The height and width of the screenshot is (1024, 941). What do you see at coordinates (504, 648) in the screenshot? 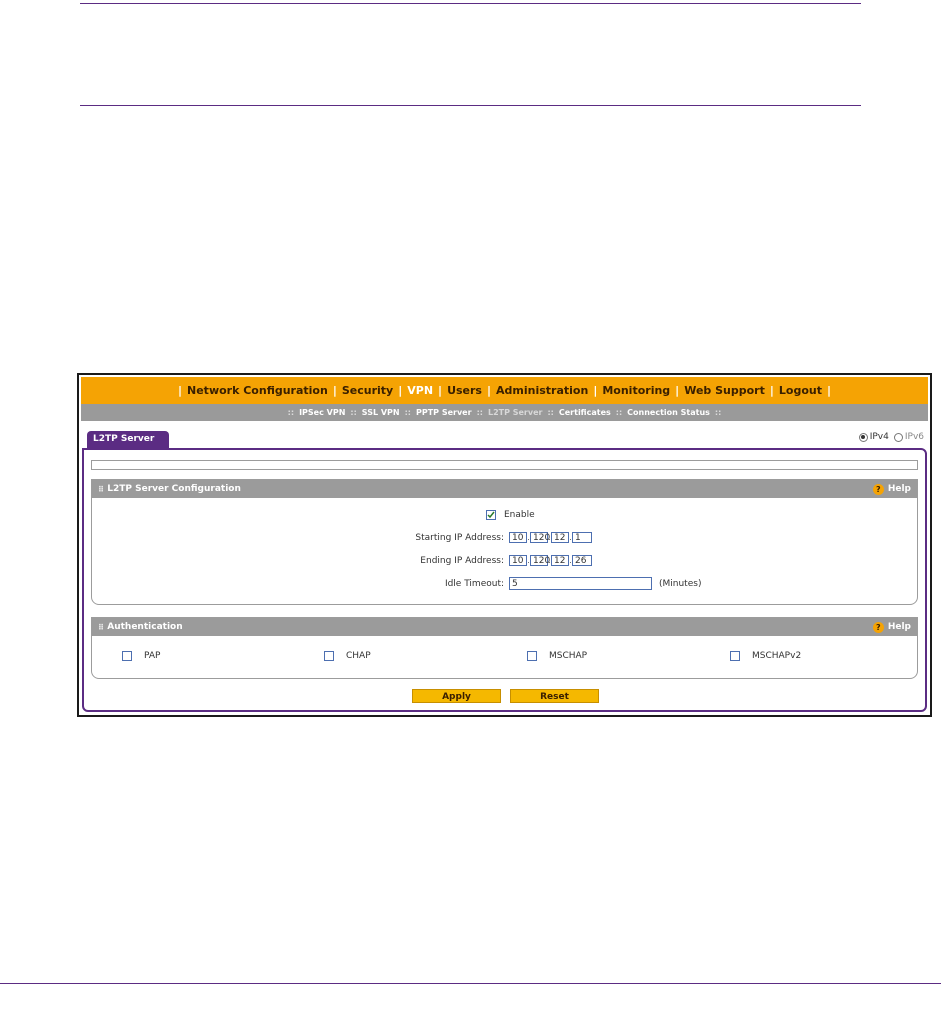
I see `auth-section: ⠿ Authentication ? Help` at bounding box center [504, 648].